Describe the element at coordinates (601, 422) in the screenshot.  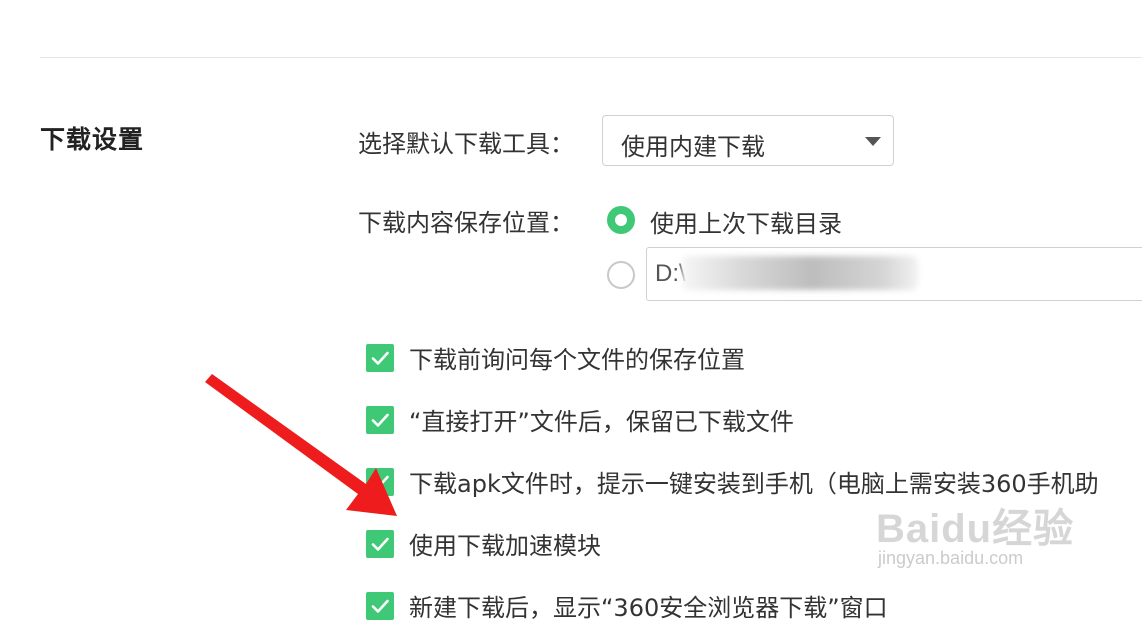
I see `checkbox-keep-opened-file-label: “直接打开”文件后，保留已下载文件` at that location.